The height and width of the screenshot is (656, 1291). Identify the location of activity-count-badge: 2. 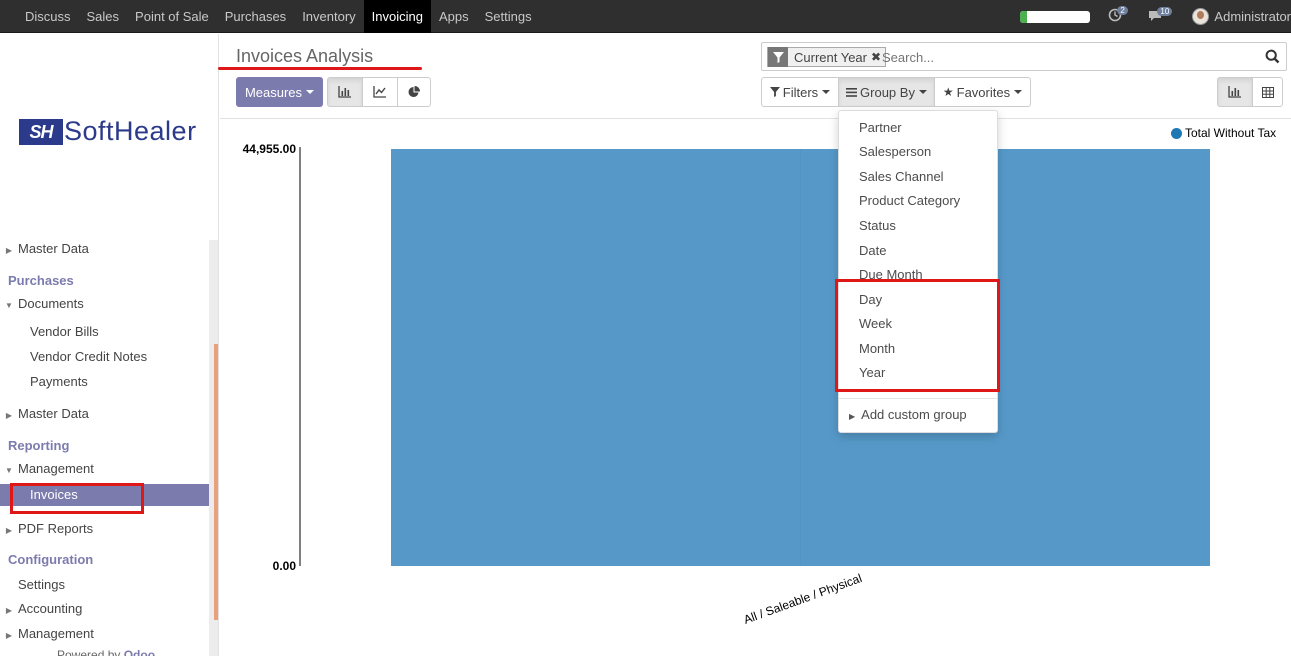
(1122, 10).